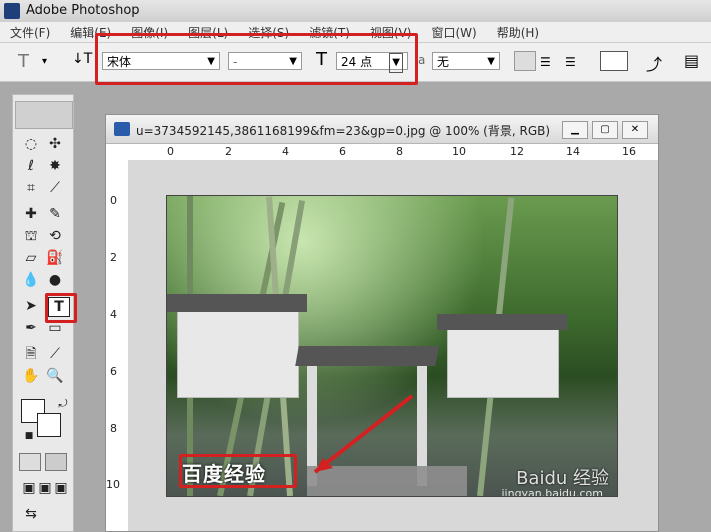 This screenshot has height=532, width=711. Describe the element at coordinates (31, 376) in the screenshot. I see `hand-tool-icon: ✋` at that location.